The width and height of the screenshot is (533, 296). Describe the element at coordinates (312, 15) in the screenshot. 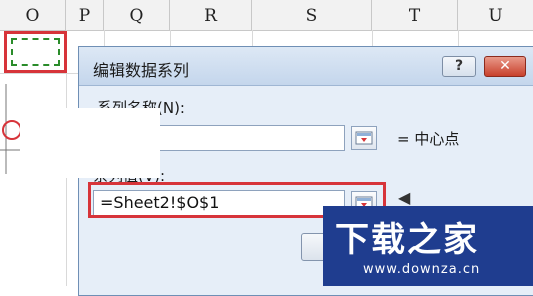

I see `column-header-s: S` at that location.